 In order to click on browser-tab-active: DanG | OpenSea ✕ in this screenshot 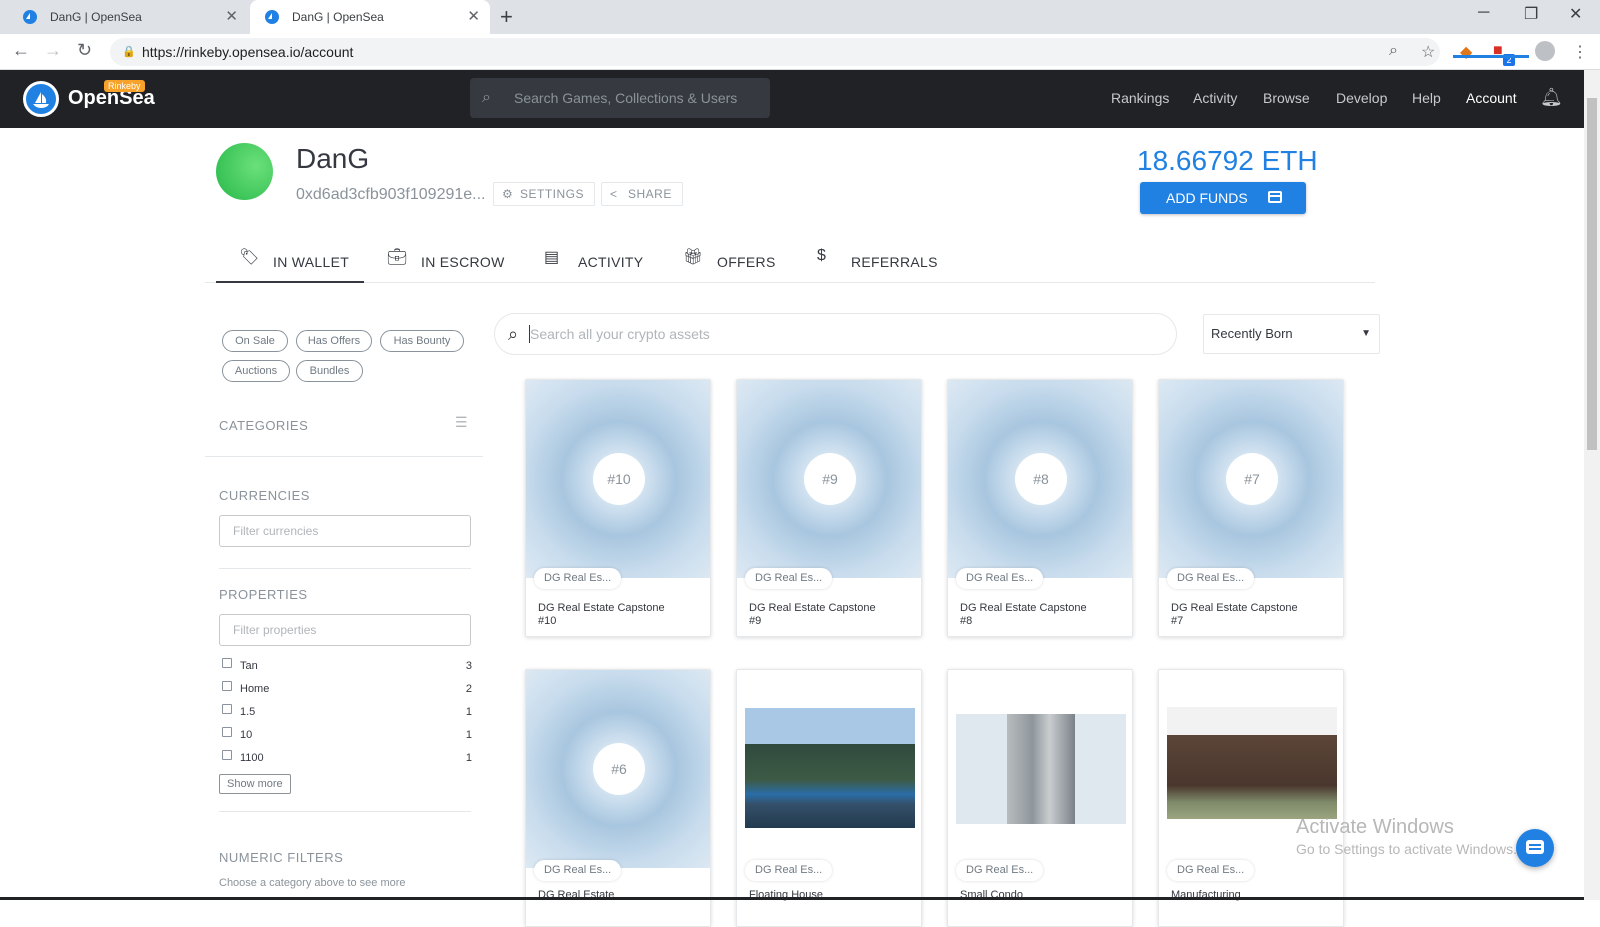, I will do `click(370, 17)`.